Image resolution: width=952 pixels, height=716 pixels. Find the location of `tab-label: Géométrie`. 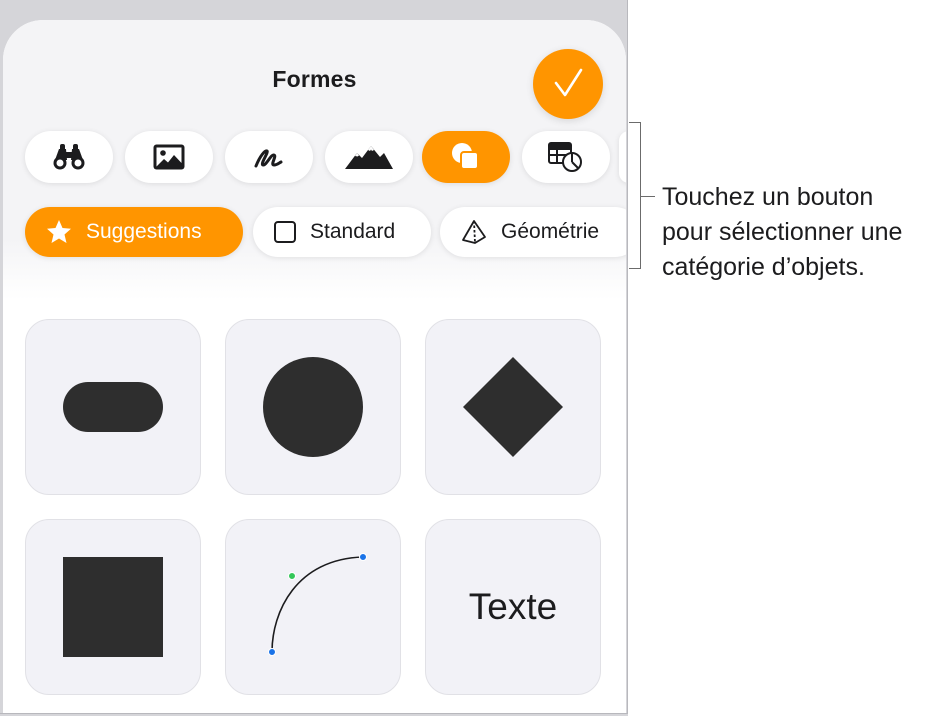

tab-label: Géométrie is located at coordinates (550, 231).